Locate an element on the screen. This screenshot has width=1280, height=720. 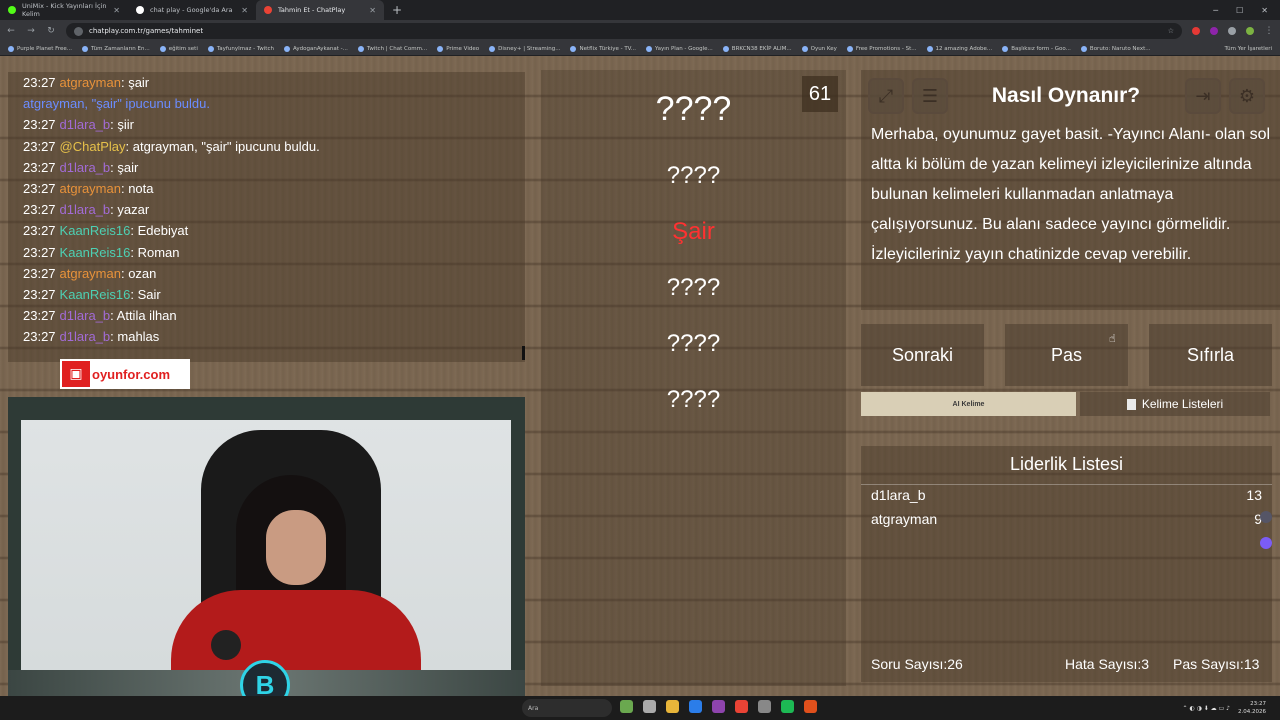
chat-message: 23:27 d1lara_b: mahlas is located at coordinates (274, 336).